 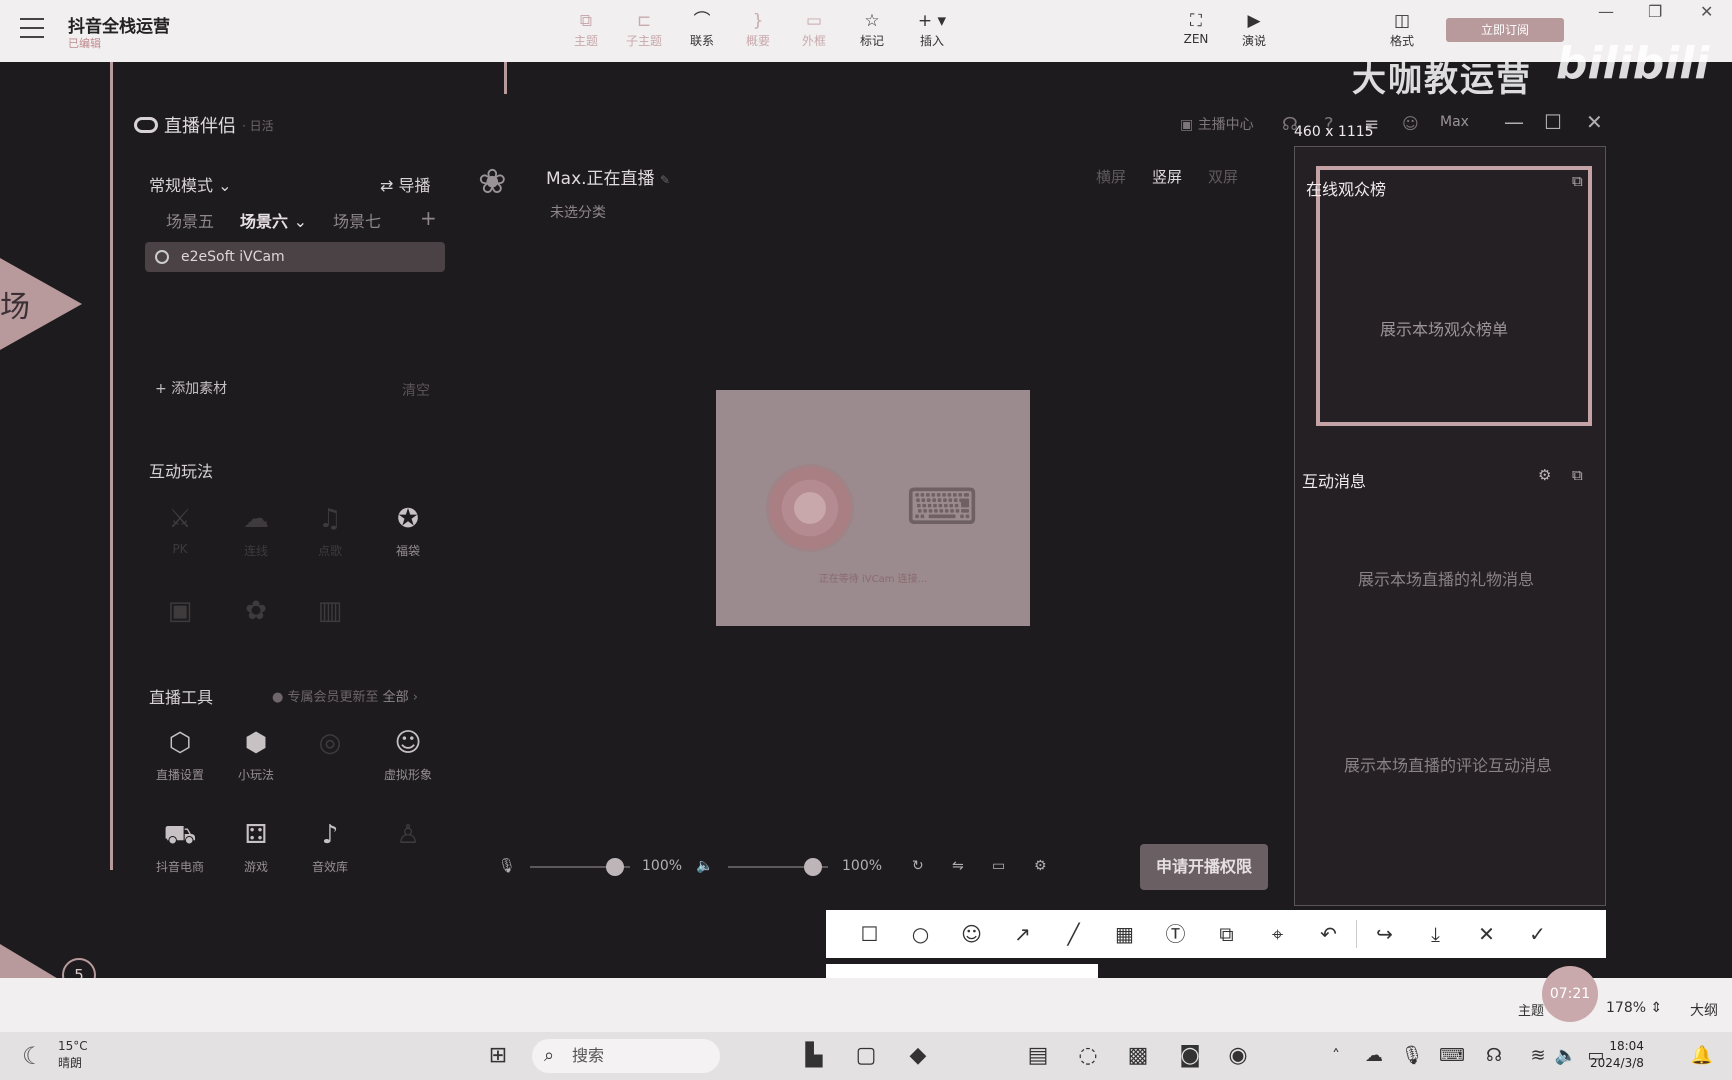 I want to click on tool-live-settings: ⬡ 直播设置, so click(x=180, y=754).